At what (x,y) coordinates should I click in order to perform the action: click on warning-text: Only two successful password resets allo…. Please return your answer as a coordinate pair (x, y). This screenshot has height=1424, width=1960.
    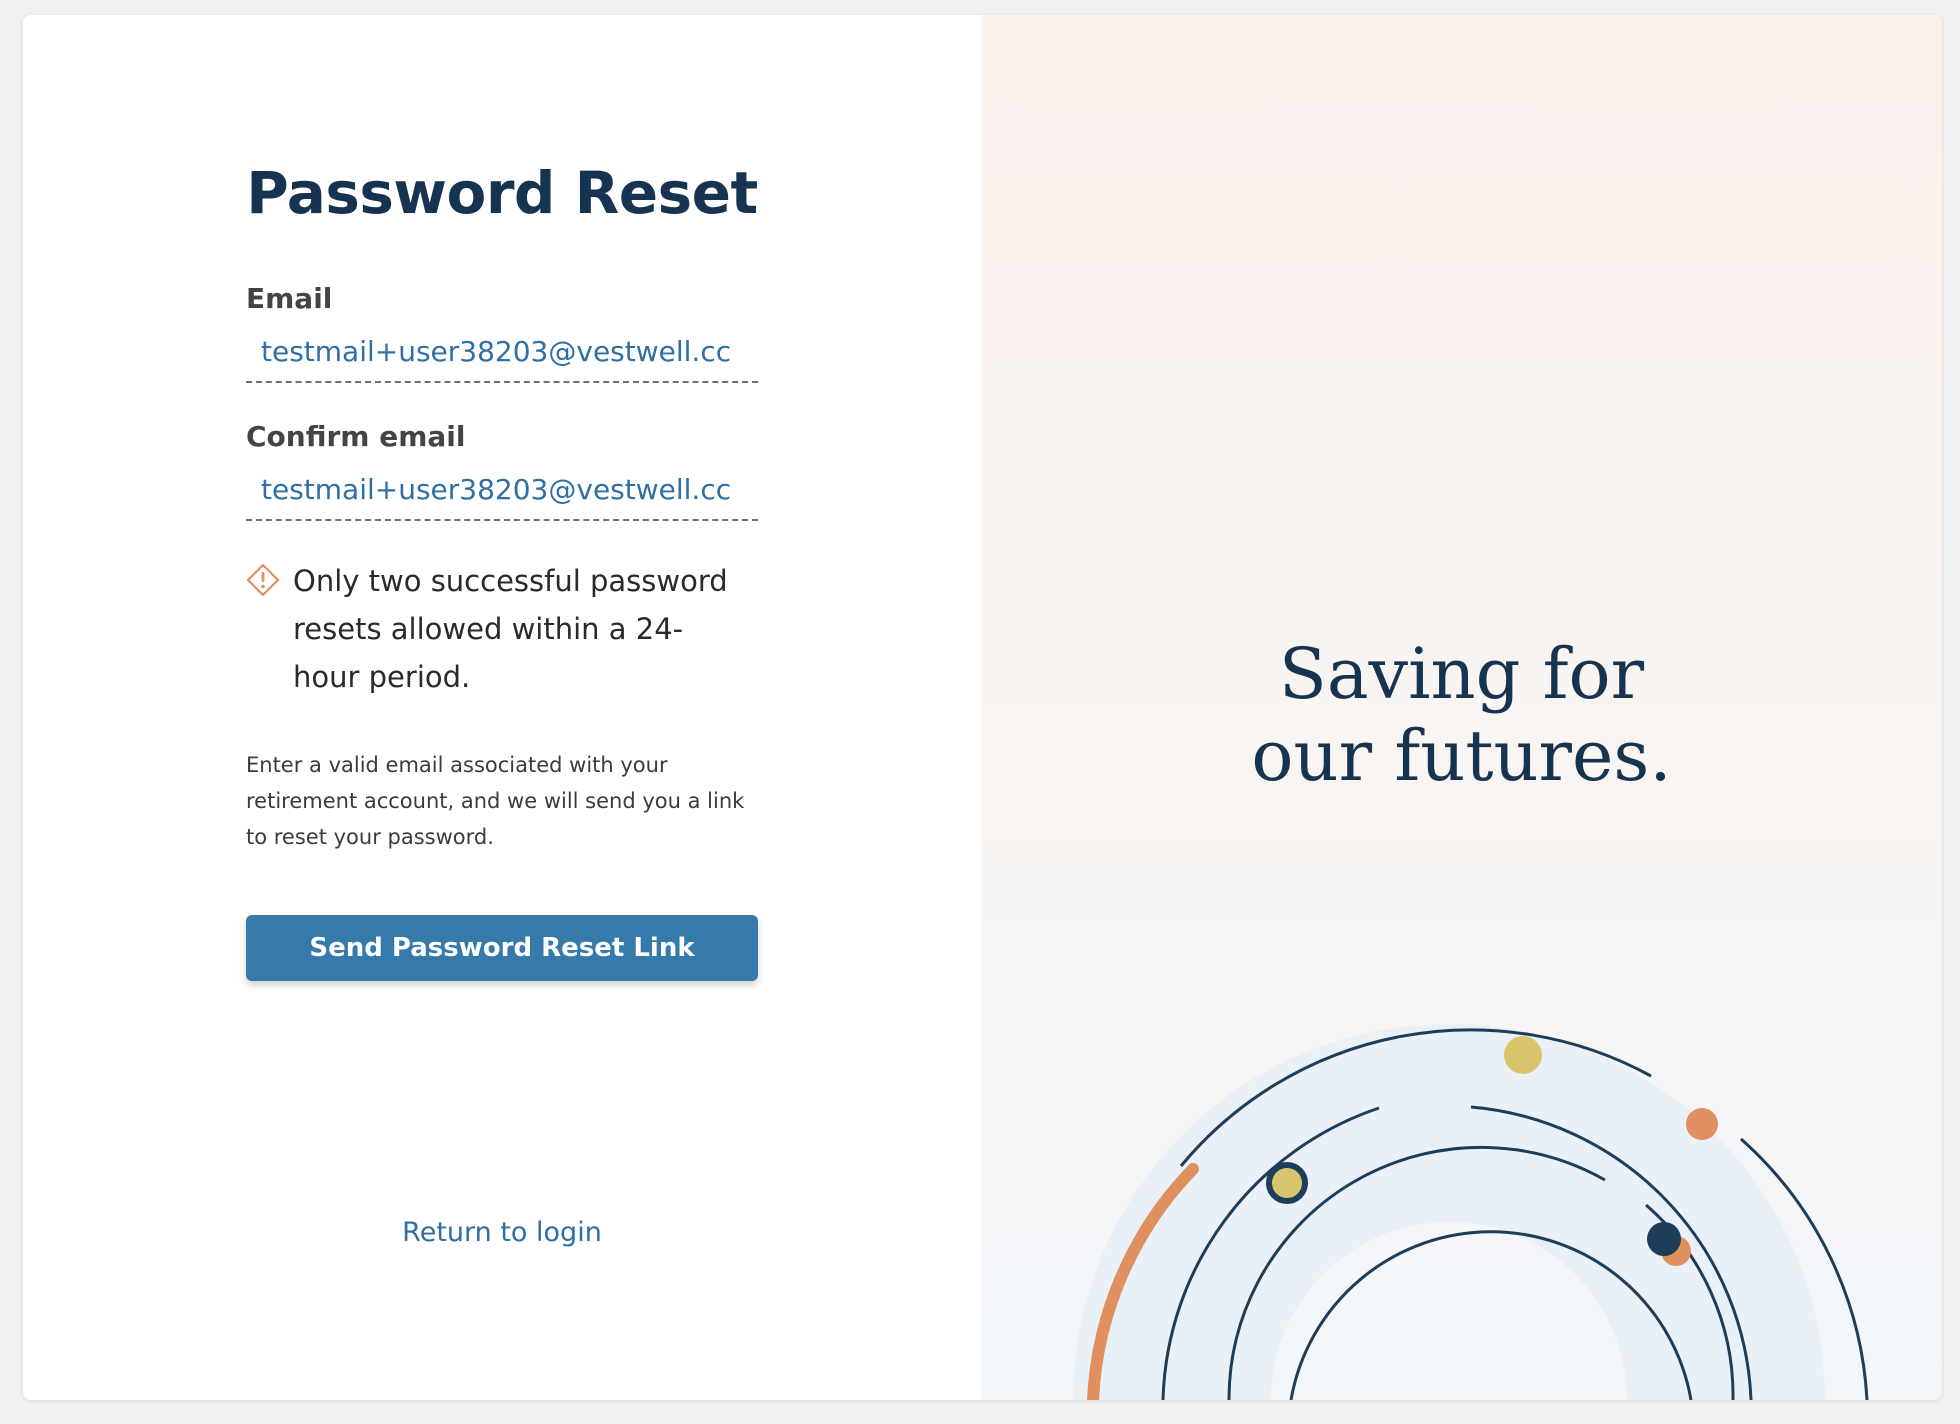
    Looking at the image, I should click on (510, 629).